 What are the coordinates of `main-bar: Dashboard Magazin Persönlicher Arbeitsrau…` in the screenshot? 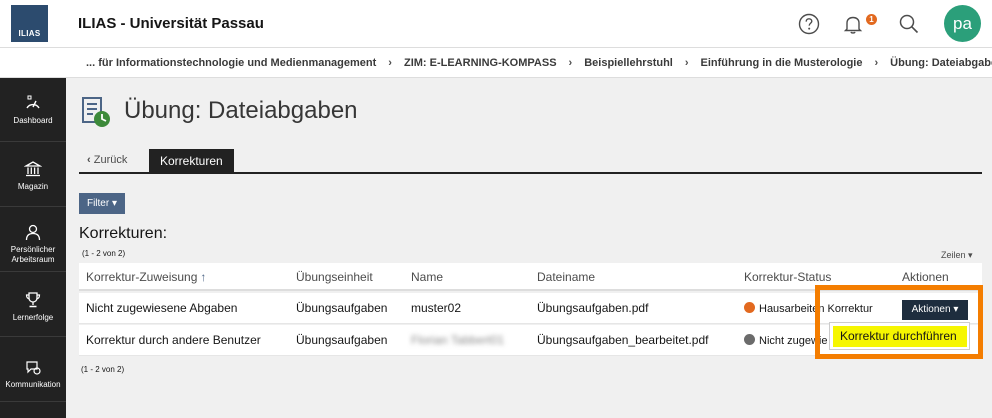 It's located at (33, 248).